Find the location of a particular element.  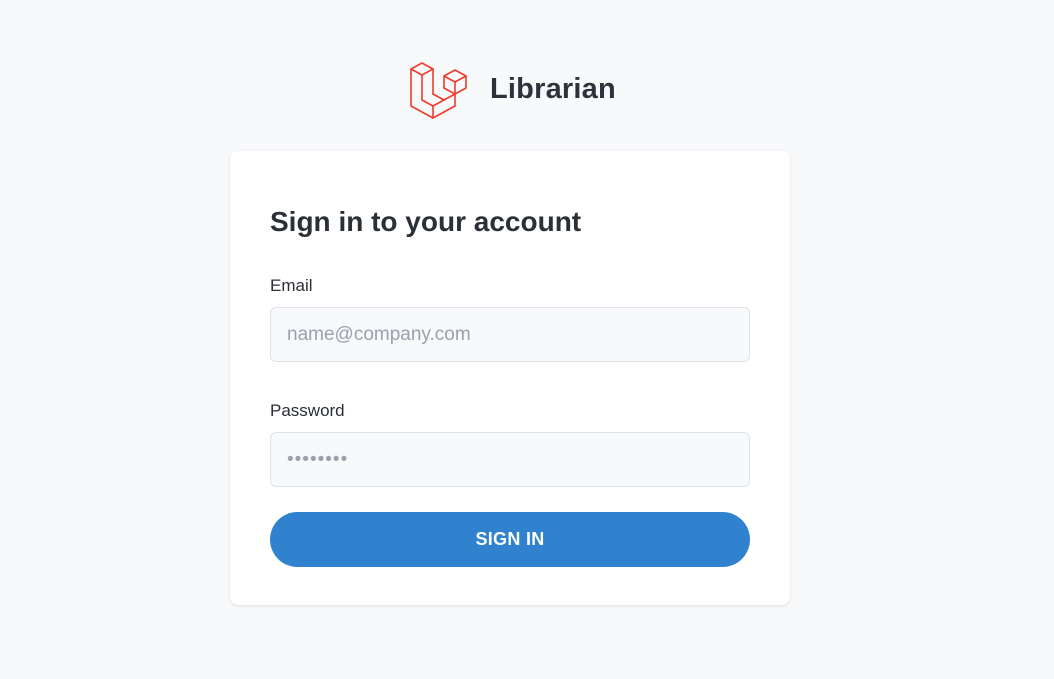

email-label: Email is located at coordinates (291, 285).